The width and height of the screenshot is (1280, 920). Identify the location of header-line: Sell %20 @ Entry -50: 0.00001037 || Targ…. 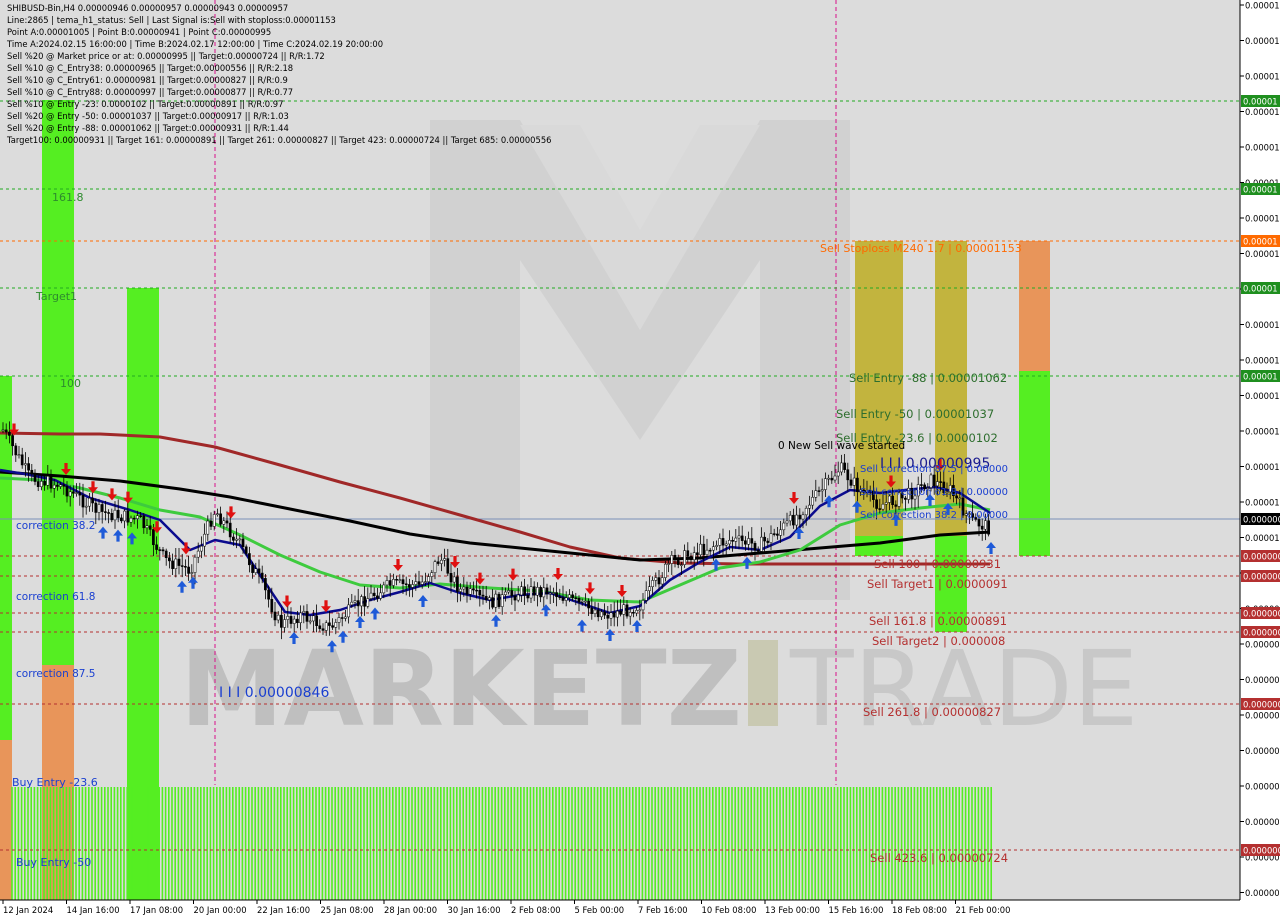
(148, 116).